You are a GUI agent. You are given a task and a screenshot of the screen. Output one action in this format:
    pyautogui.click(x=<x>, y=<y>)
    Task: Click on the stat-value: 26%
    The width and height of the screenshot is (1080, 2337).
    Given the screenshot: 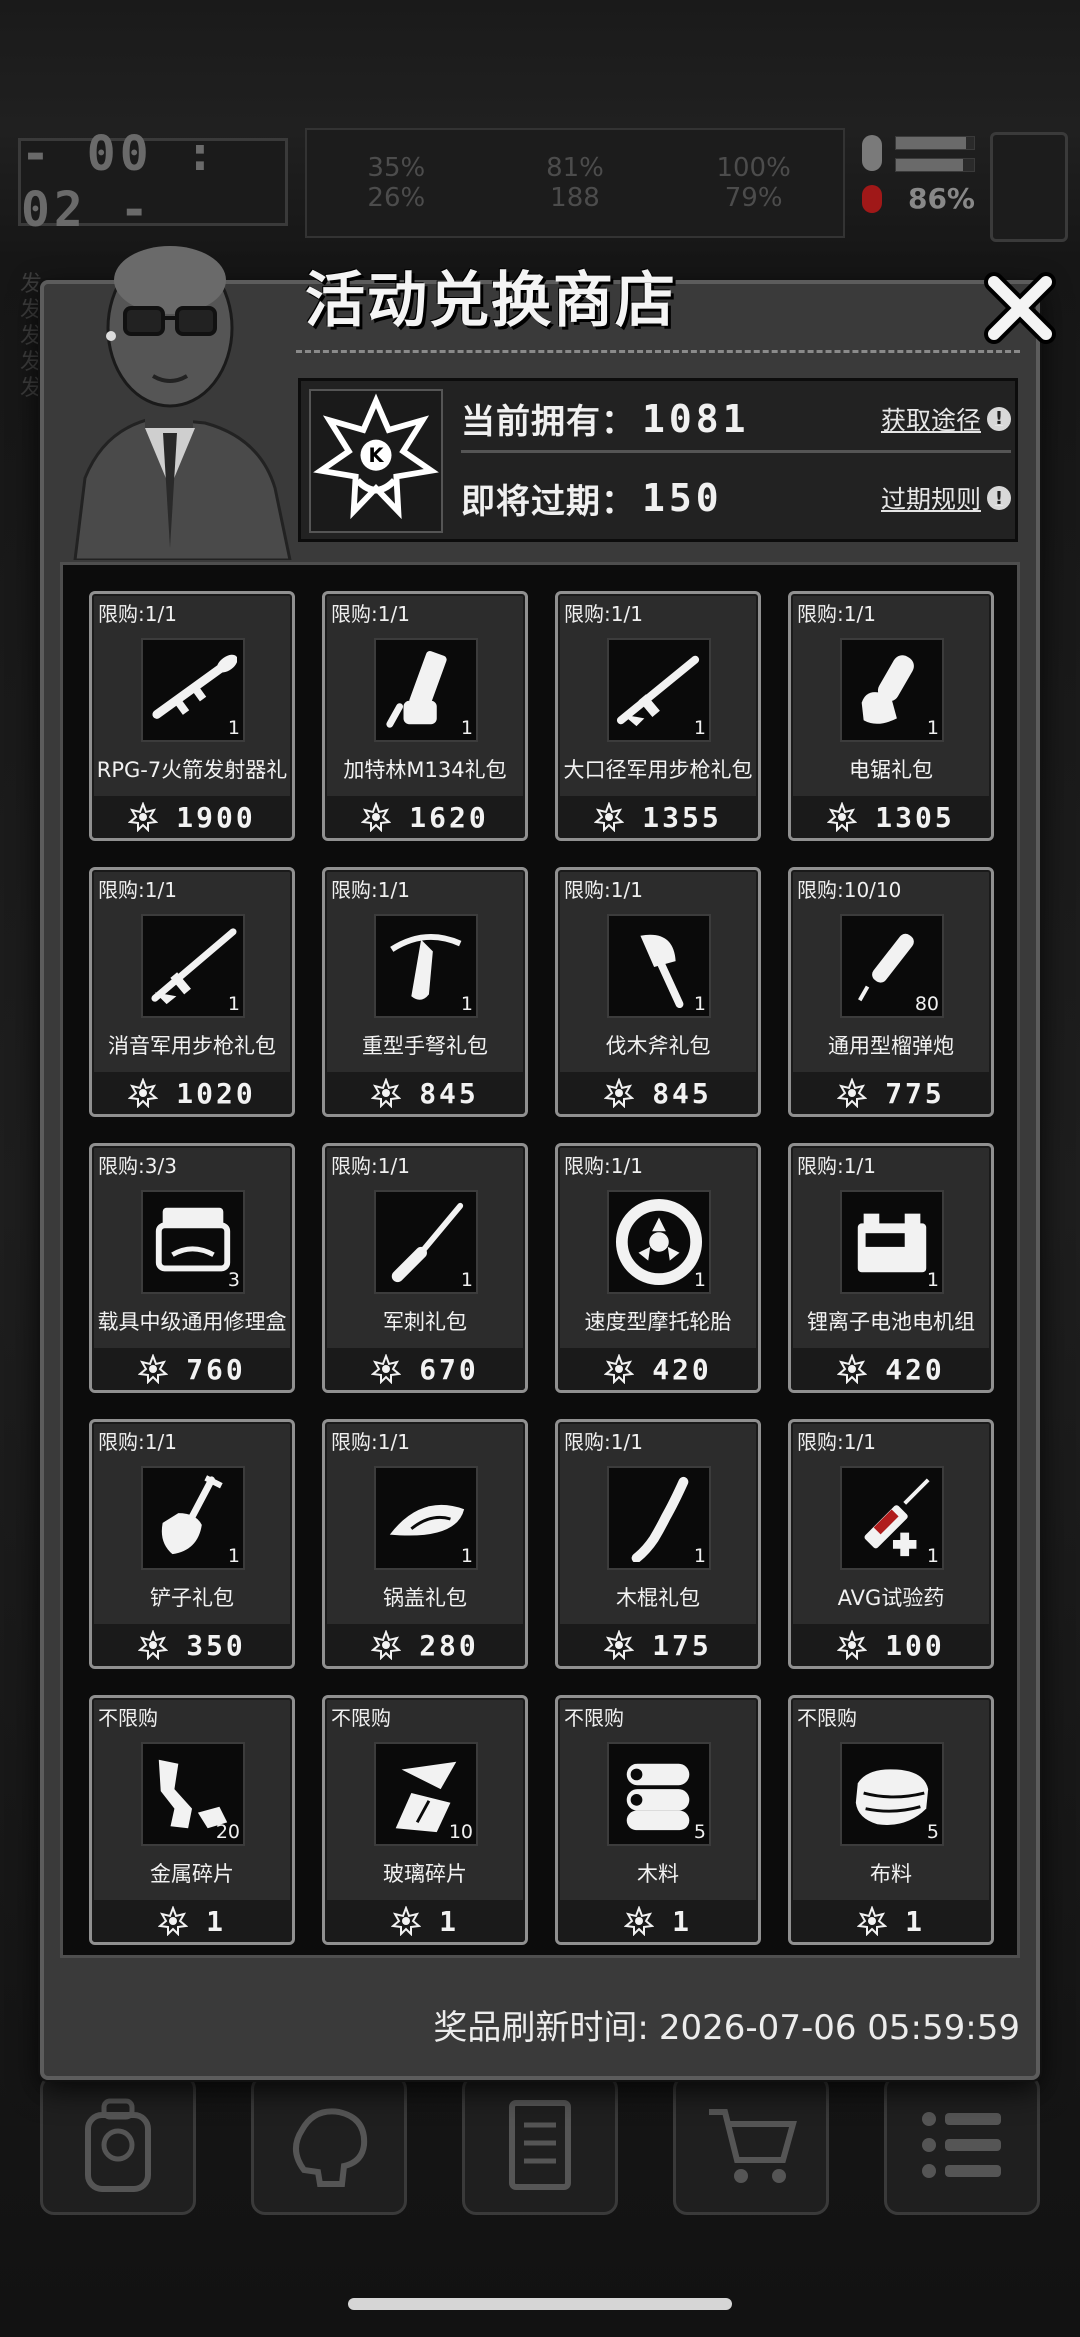 What is the action you would take?
    pyautogui.click(x=396, y=198)
    